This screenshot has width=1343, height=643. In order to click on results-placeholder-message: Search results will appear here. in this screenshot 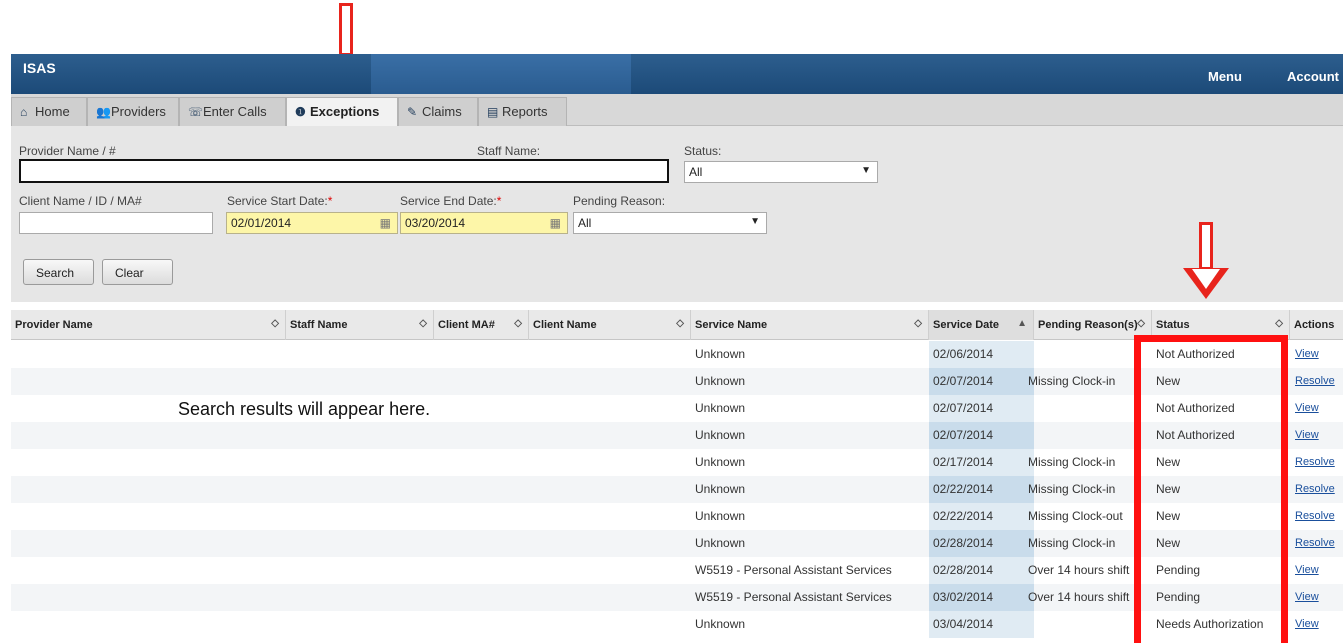, I will do `click(304, 409)`.